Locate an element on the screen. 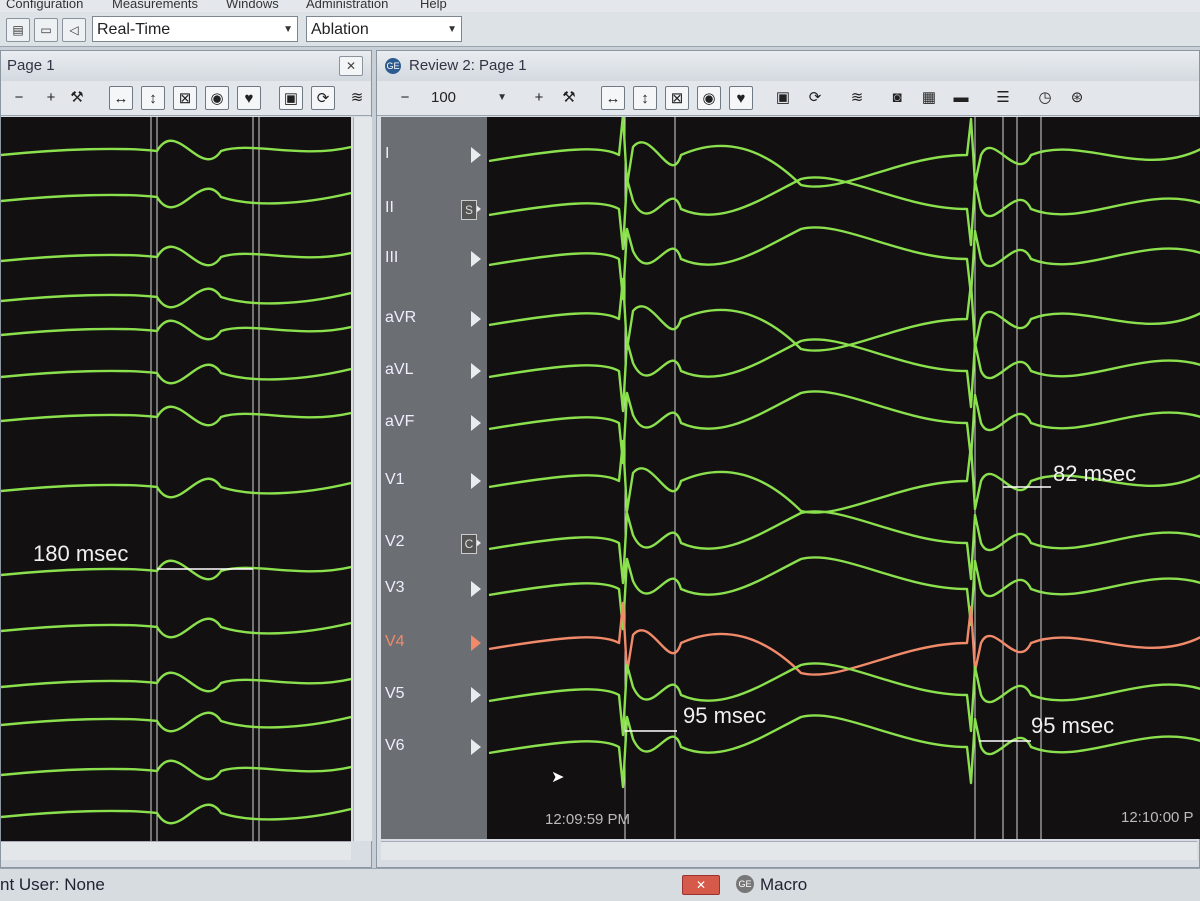  print-icon: ▬ is located at coordinates (961, 98).